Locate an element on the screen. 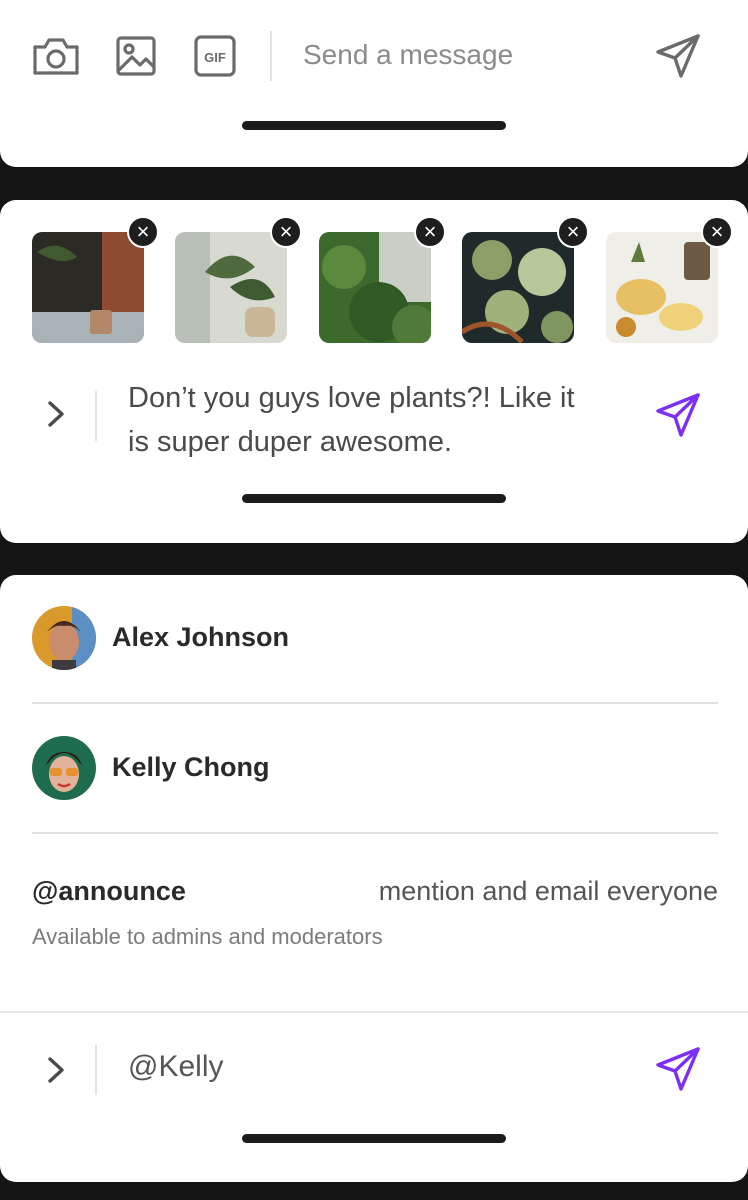 Image resolution: width=748 pixels, height=1200 pixels. user-name: Kelly Chong is located at coordinates (191, 767).